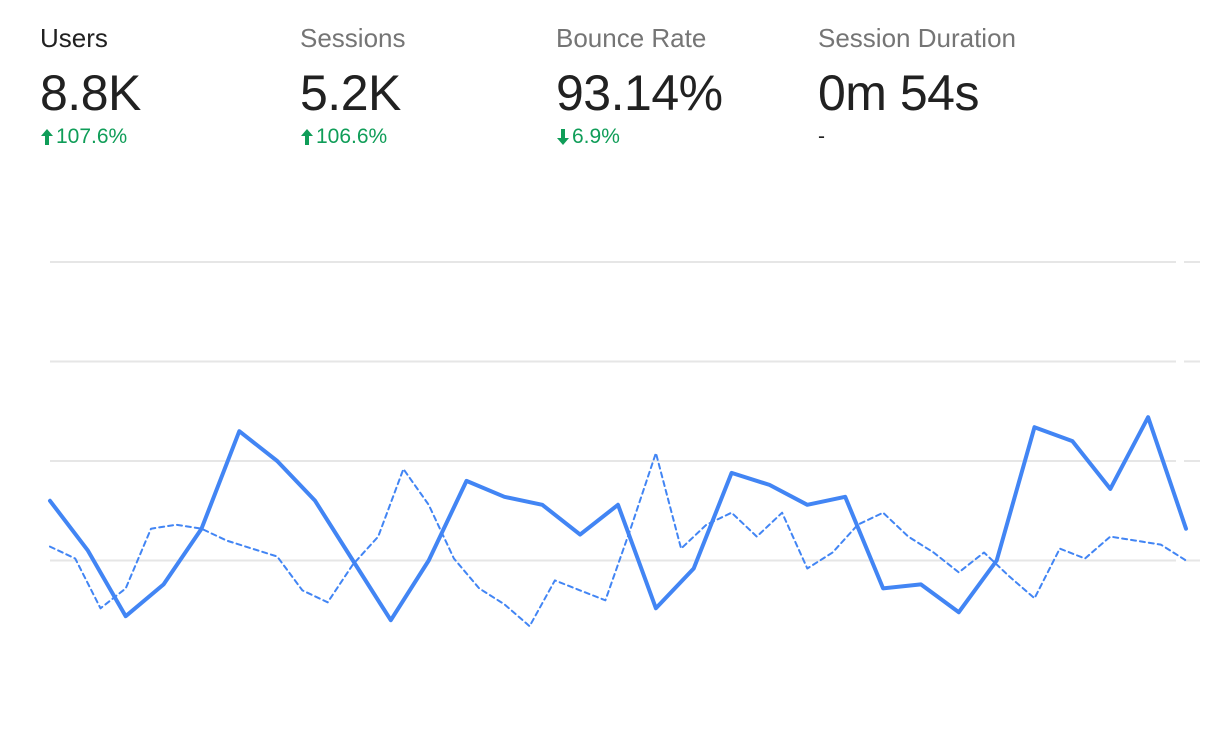  What do you see at coordinates (917, 38) in the screenshot?
I see `metric-title: Session Duration` at bounding box center [917, 38].